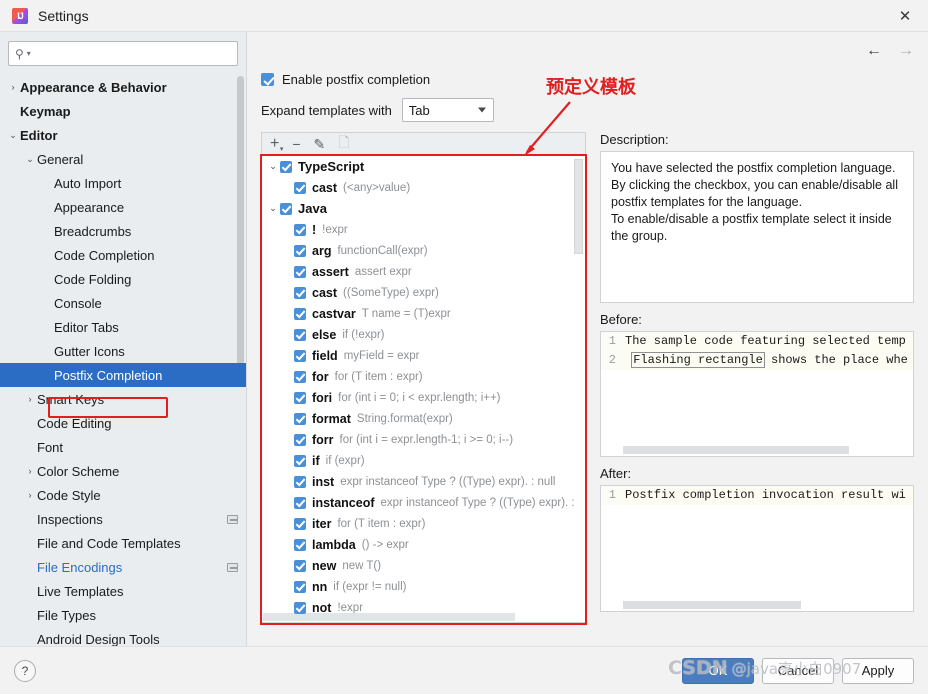 Image resolution: width=928 pixels, height=694 pixels. I want to click on before-hscrollbar, so click(767, 450).